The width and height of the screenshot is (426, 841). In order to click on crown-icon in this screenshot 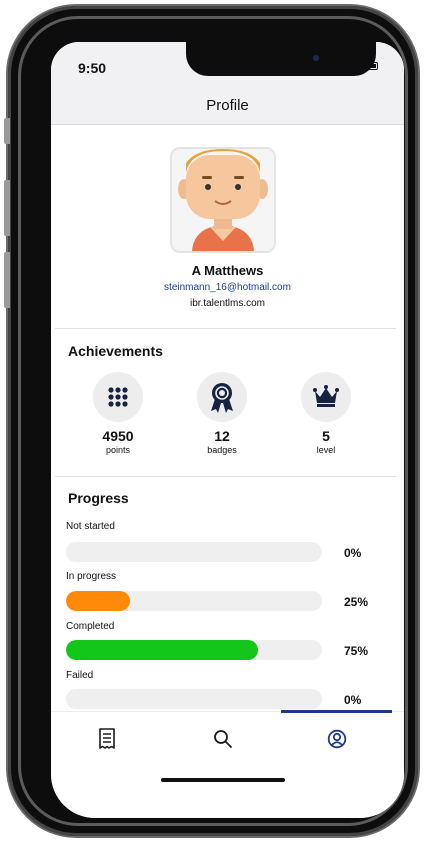, I will do `click(326, 397)`.